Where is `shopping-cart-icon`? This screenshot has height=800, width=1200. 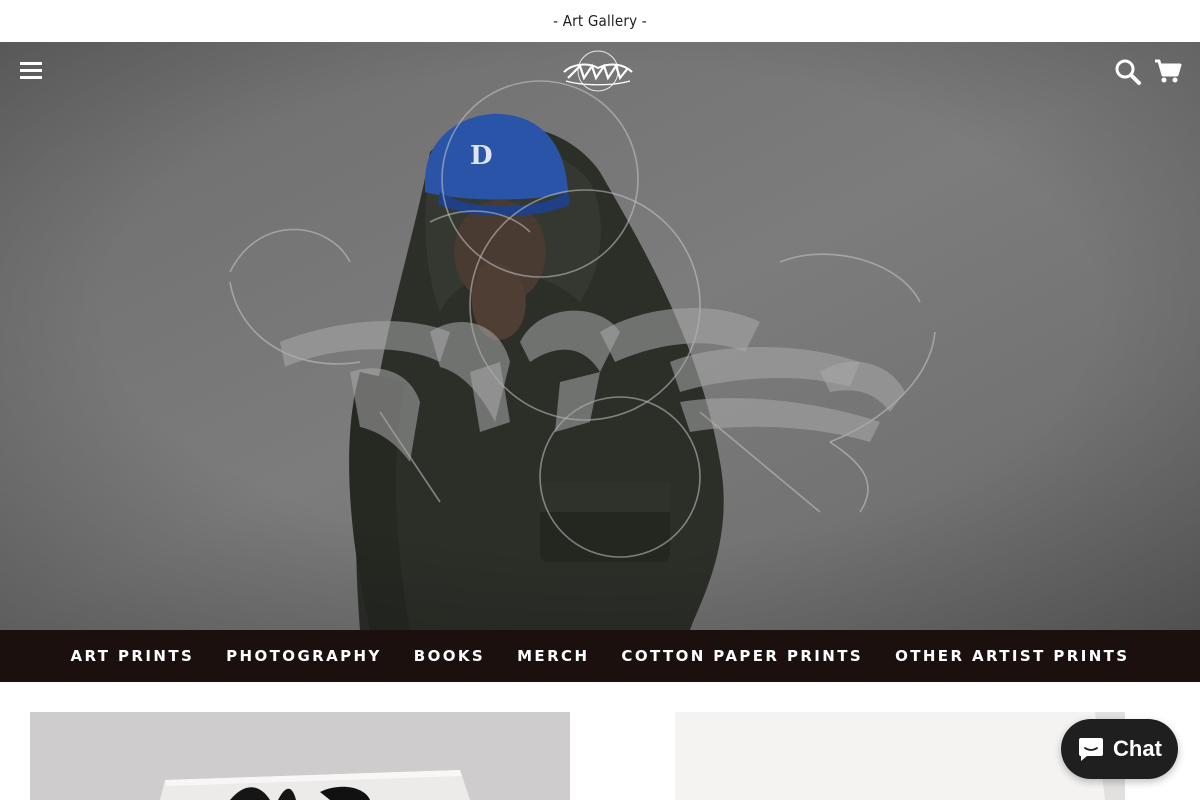 shopping-cart-icon is located at coordinates (1168, 71).